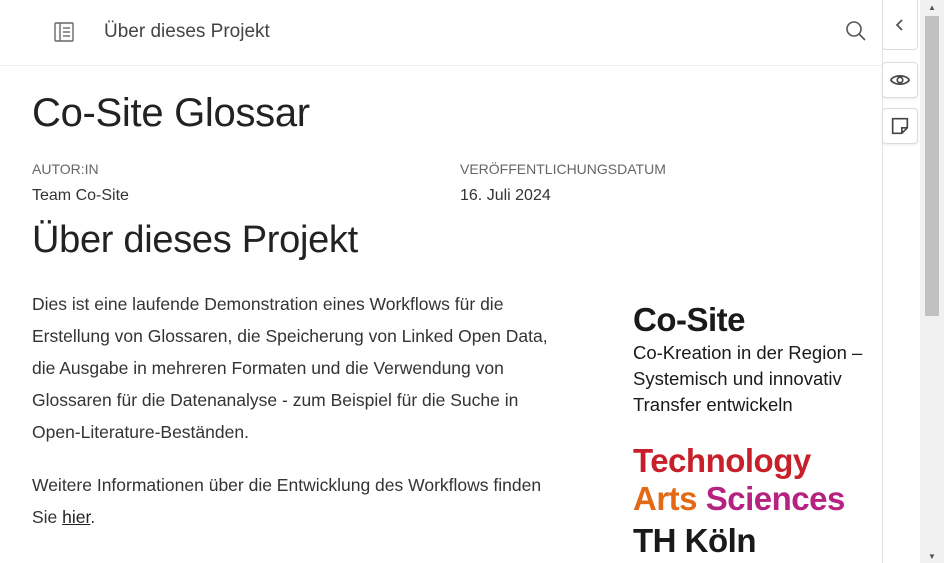 This screenshot has width=944, height=563. What do you see at coordinates (689, 319) in the screenshot?
I see `cosite-logo-name: Co-Site` at bounding box center [689, 319].